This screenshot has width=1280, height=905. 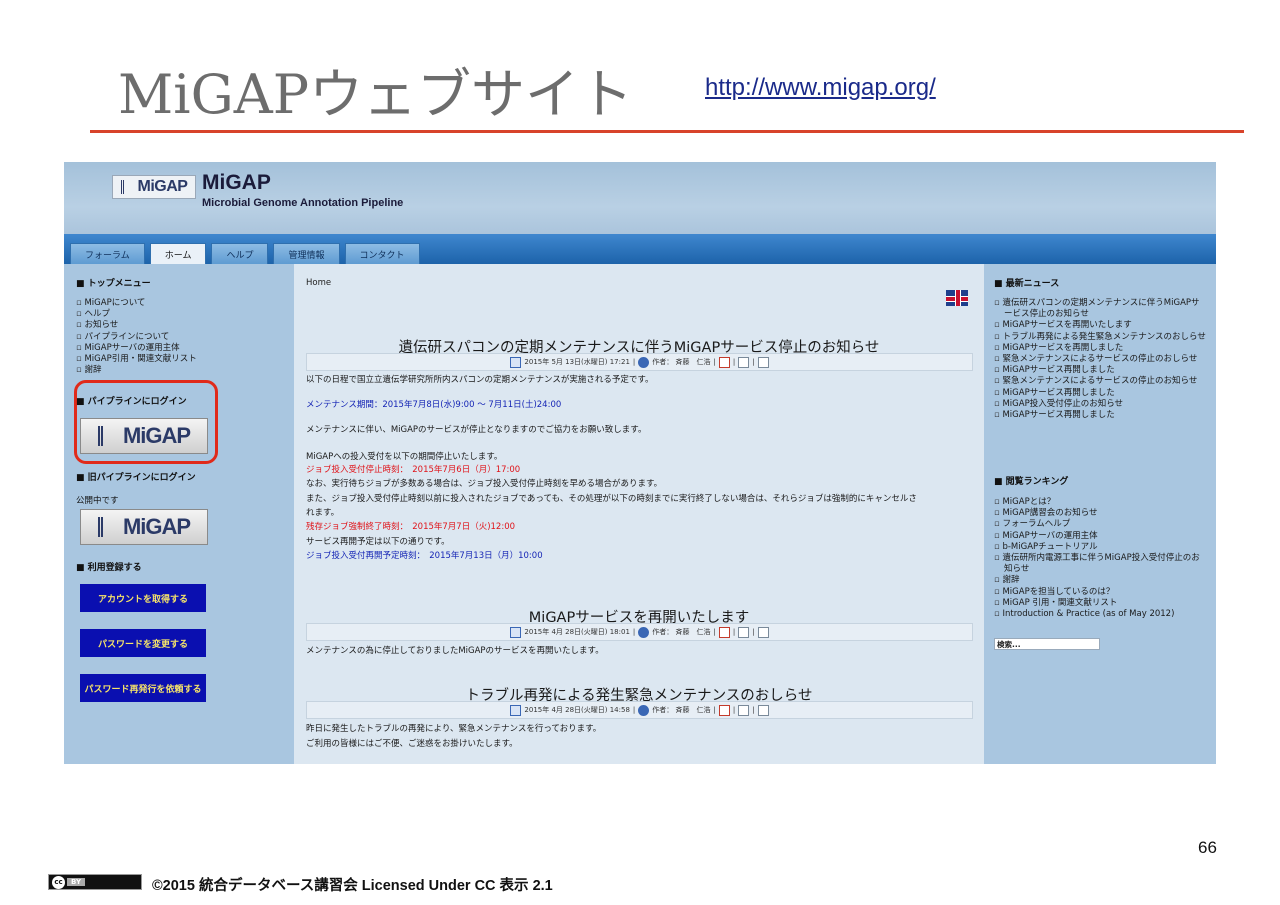 What do you see at coordinates (1101, 580) in the screenshot?
I see `ranking-item: 謝辞` at bounding box center [1101, 580].